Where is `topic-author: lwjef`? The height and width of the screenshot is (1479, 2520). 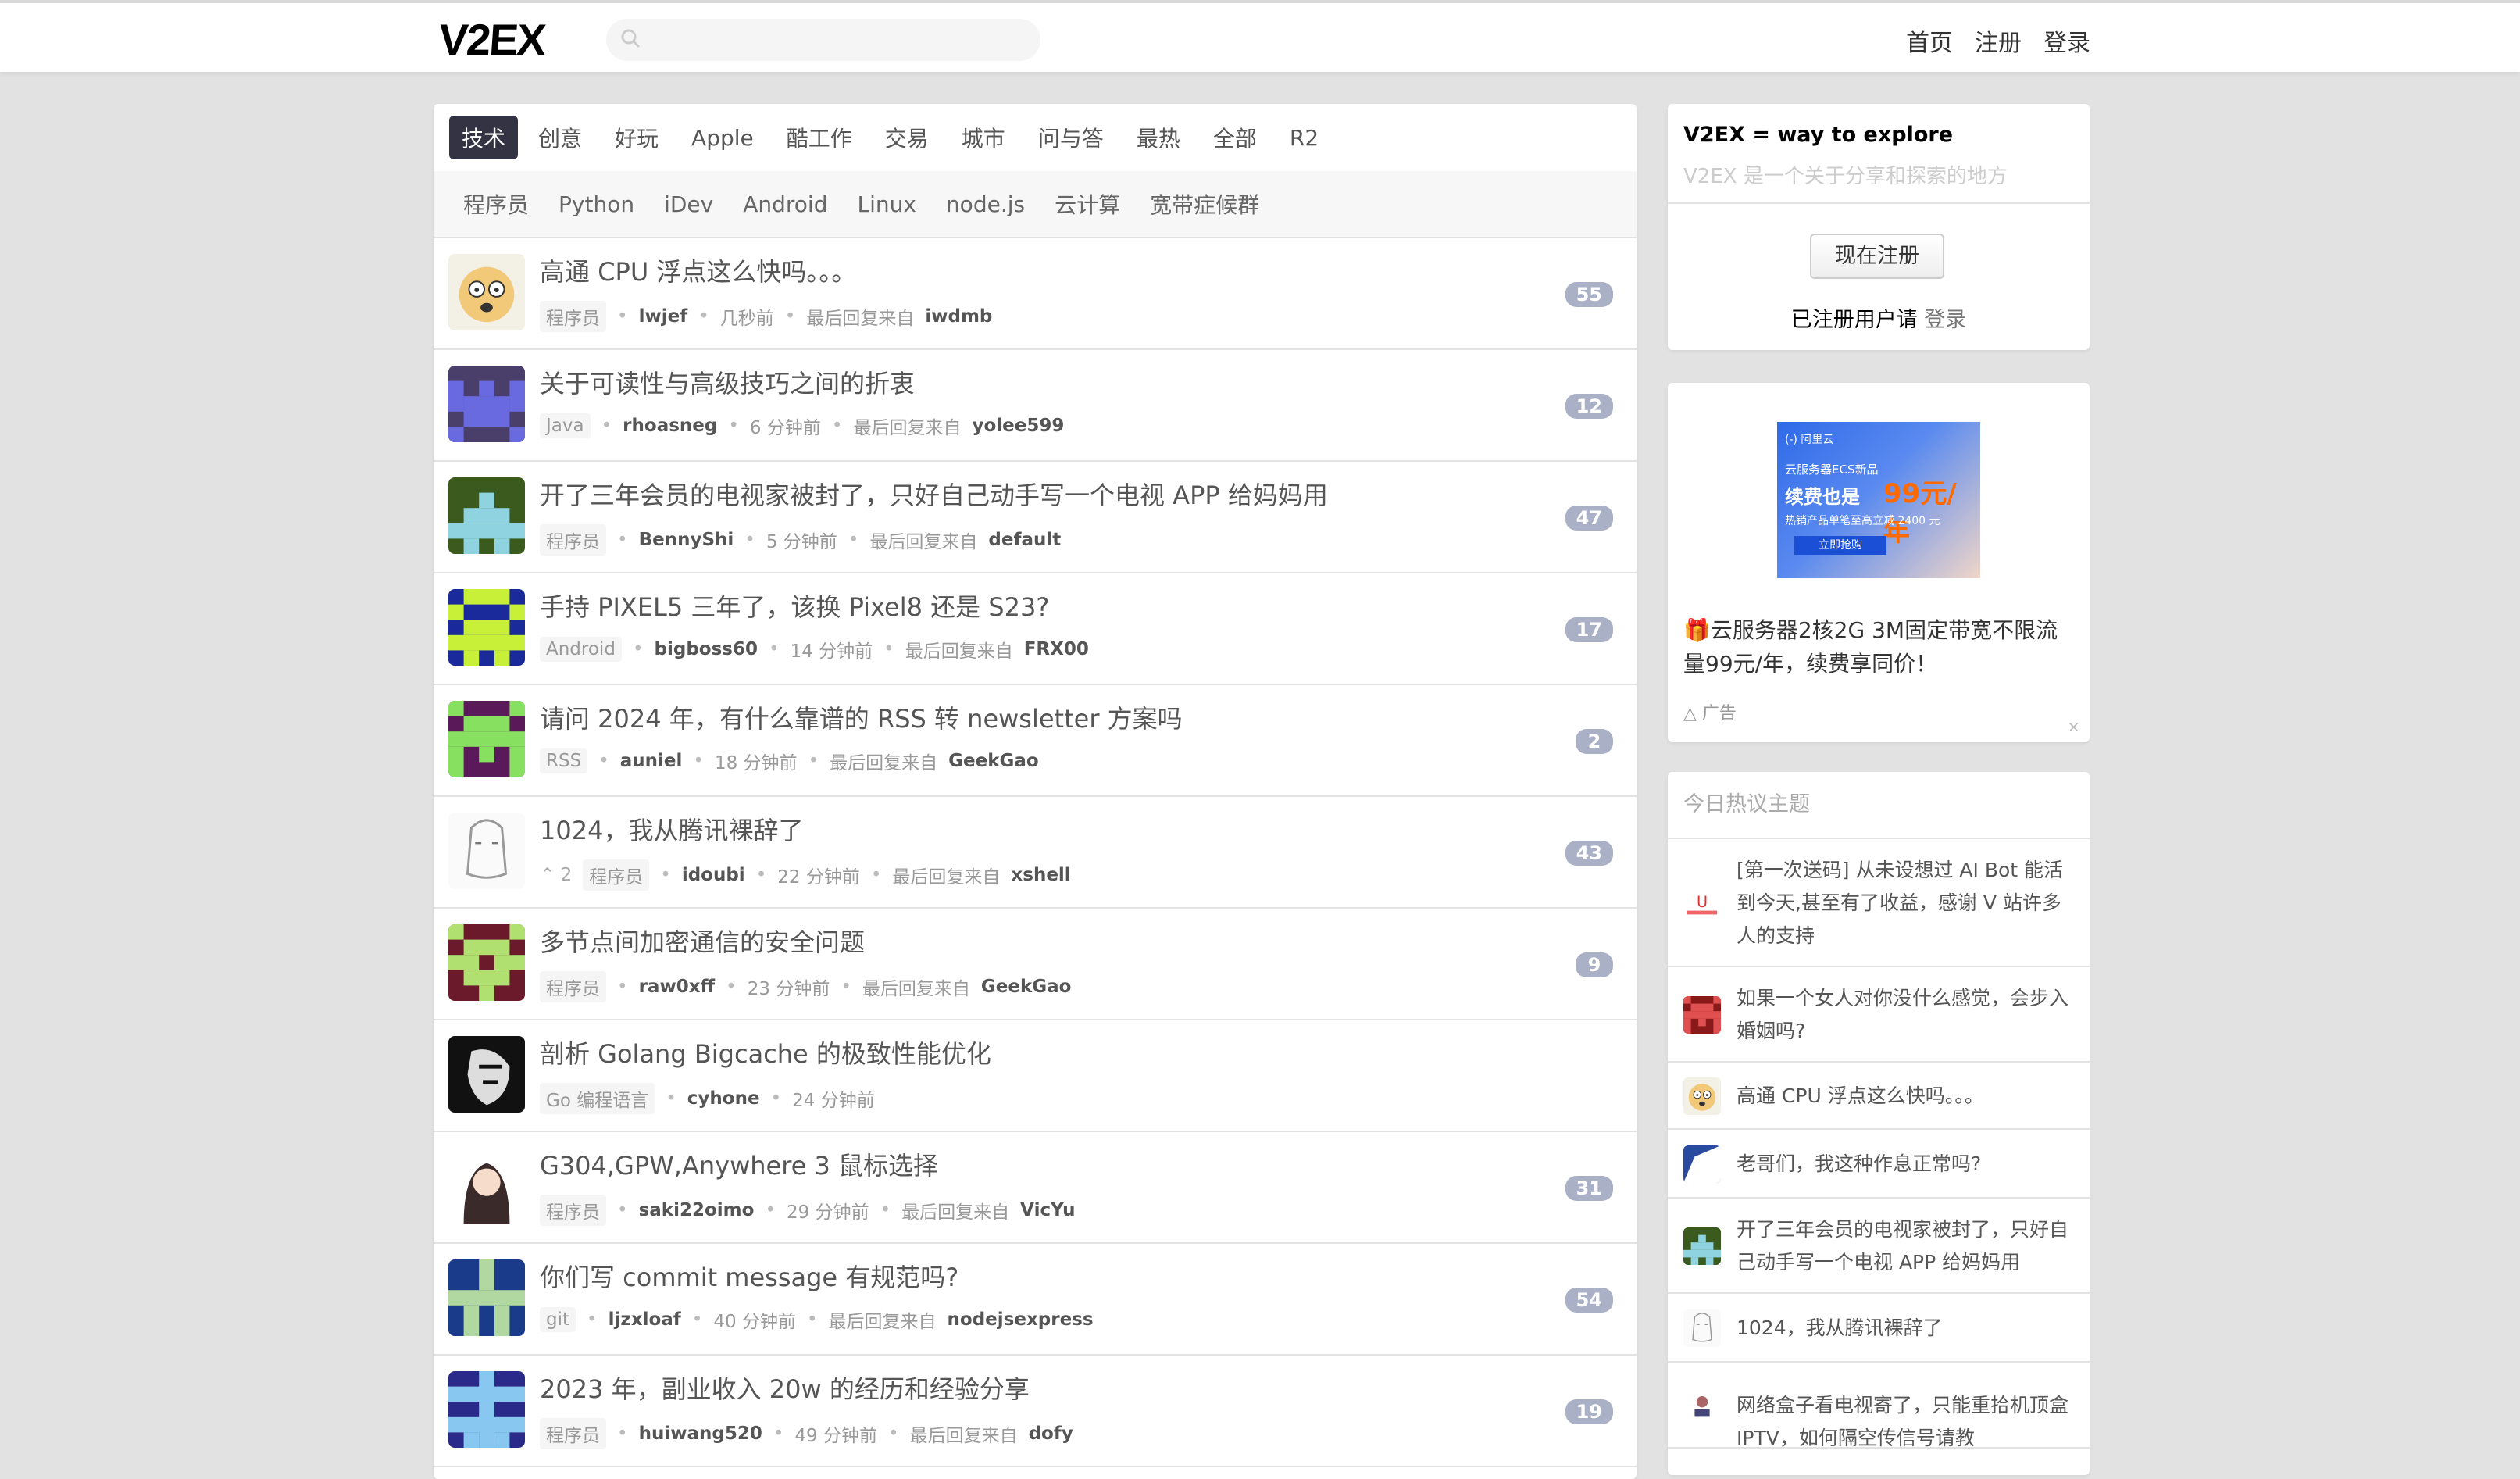
topic-author: lwjef is located at coordinates (663, 316).